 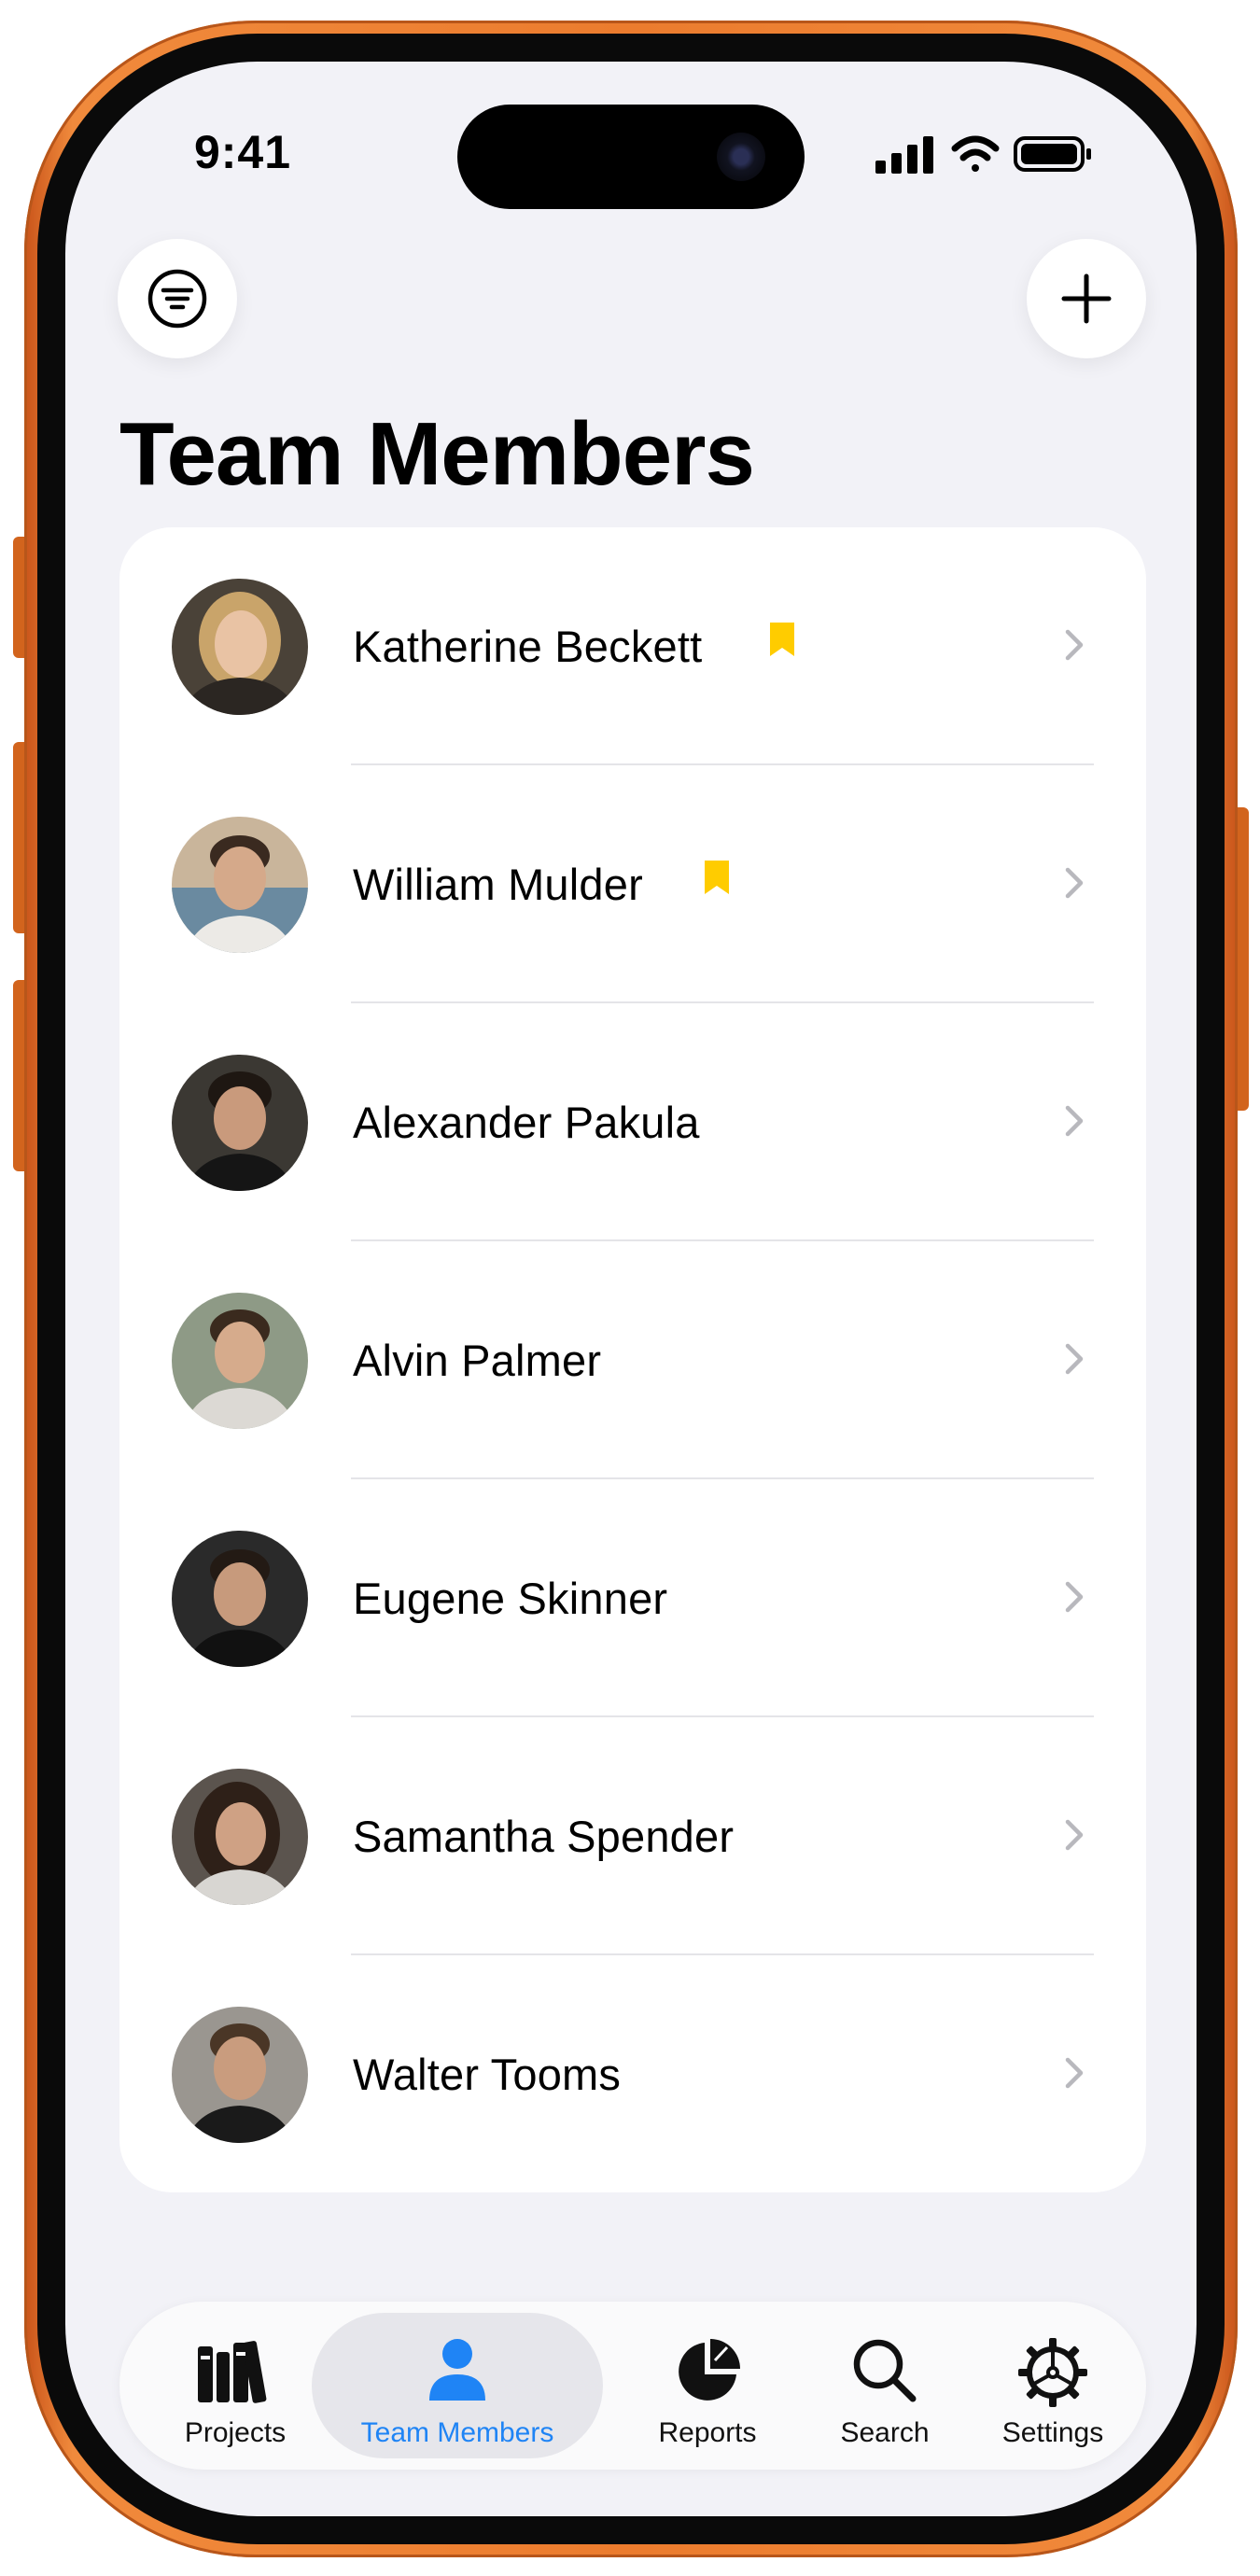 I want to click on pie-chart-icon, so click(x=709, y=2370).